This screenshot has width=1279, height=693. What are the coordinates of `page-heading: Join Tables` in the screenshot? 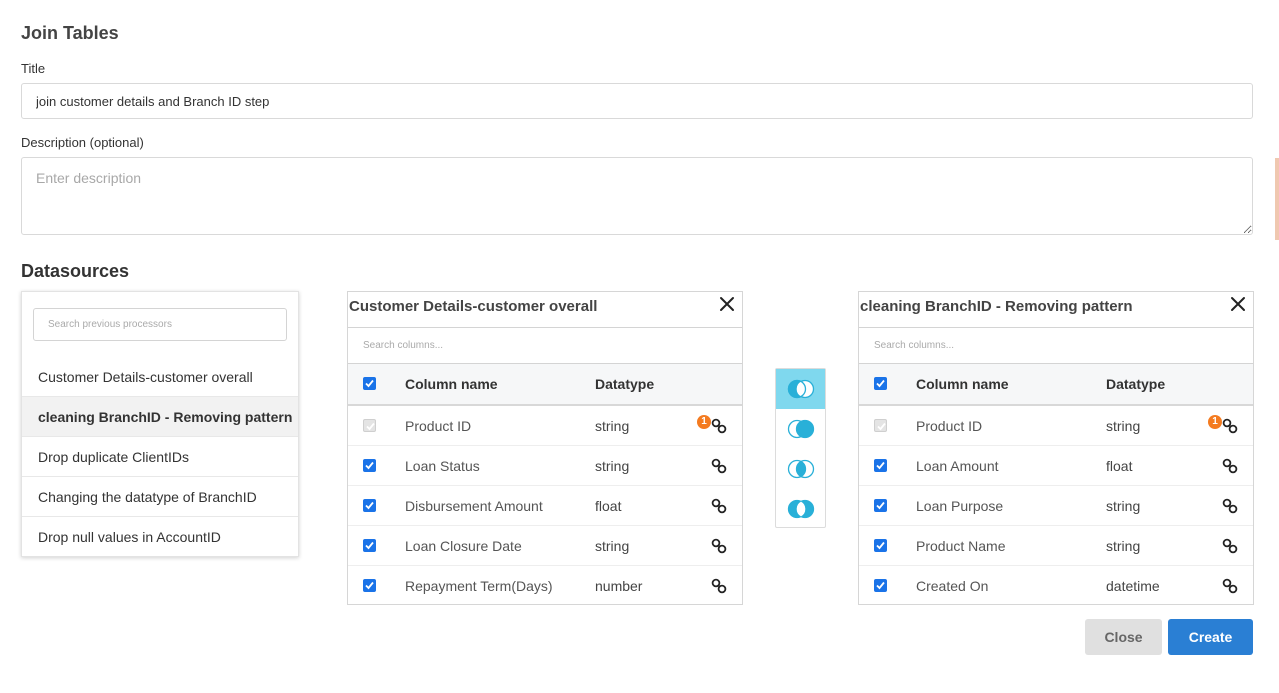 It's located at (70, 33).